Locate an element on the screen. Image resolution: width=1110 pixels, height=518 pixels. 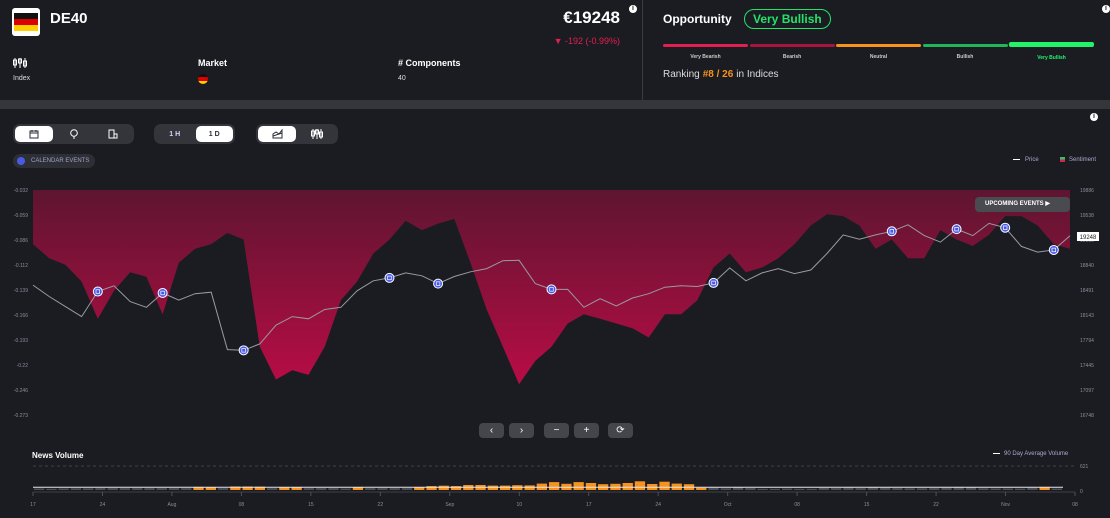
insights-view-button is located at coordinates (73, 134).